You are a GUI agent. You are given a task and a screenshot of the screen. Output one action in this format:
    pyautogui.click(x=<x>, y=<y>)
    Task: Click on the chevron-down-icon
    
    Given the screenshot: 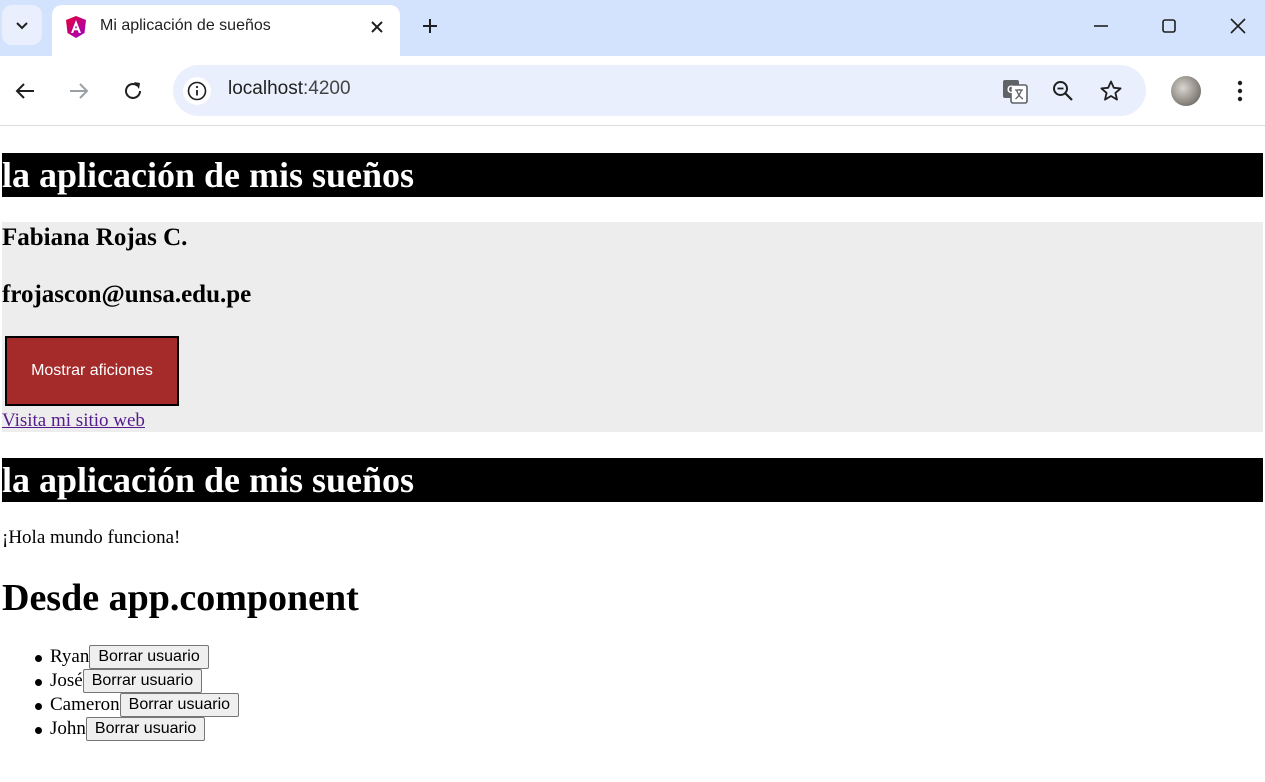 What is the action you would take?
    pyautogui.click(x=22, y=26)
    